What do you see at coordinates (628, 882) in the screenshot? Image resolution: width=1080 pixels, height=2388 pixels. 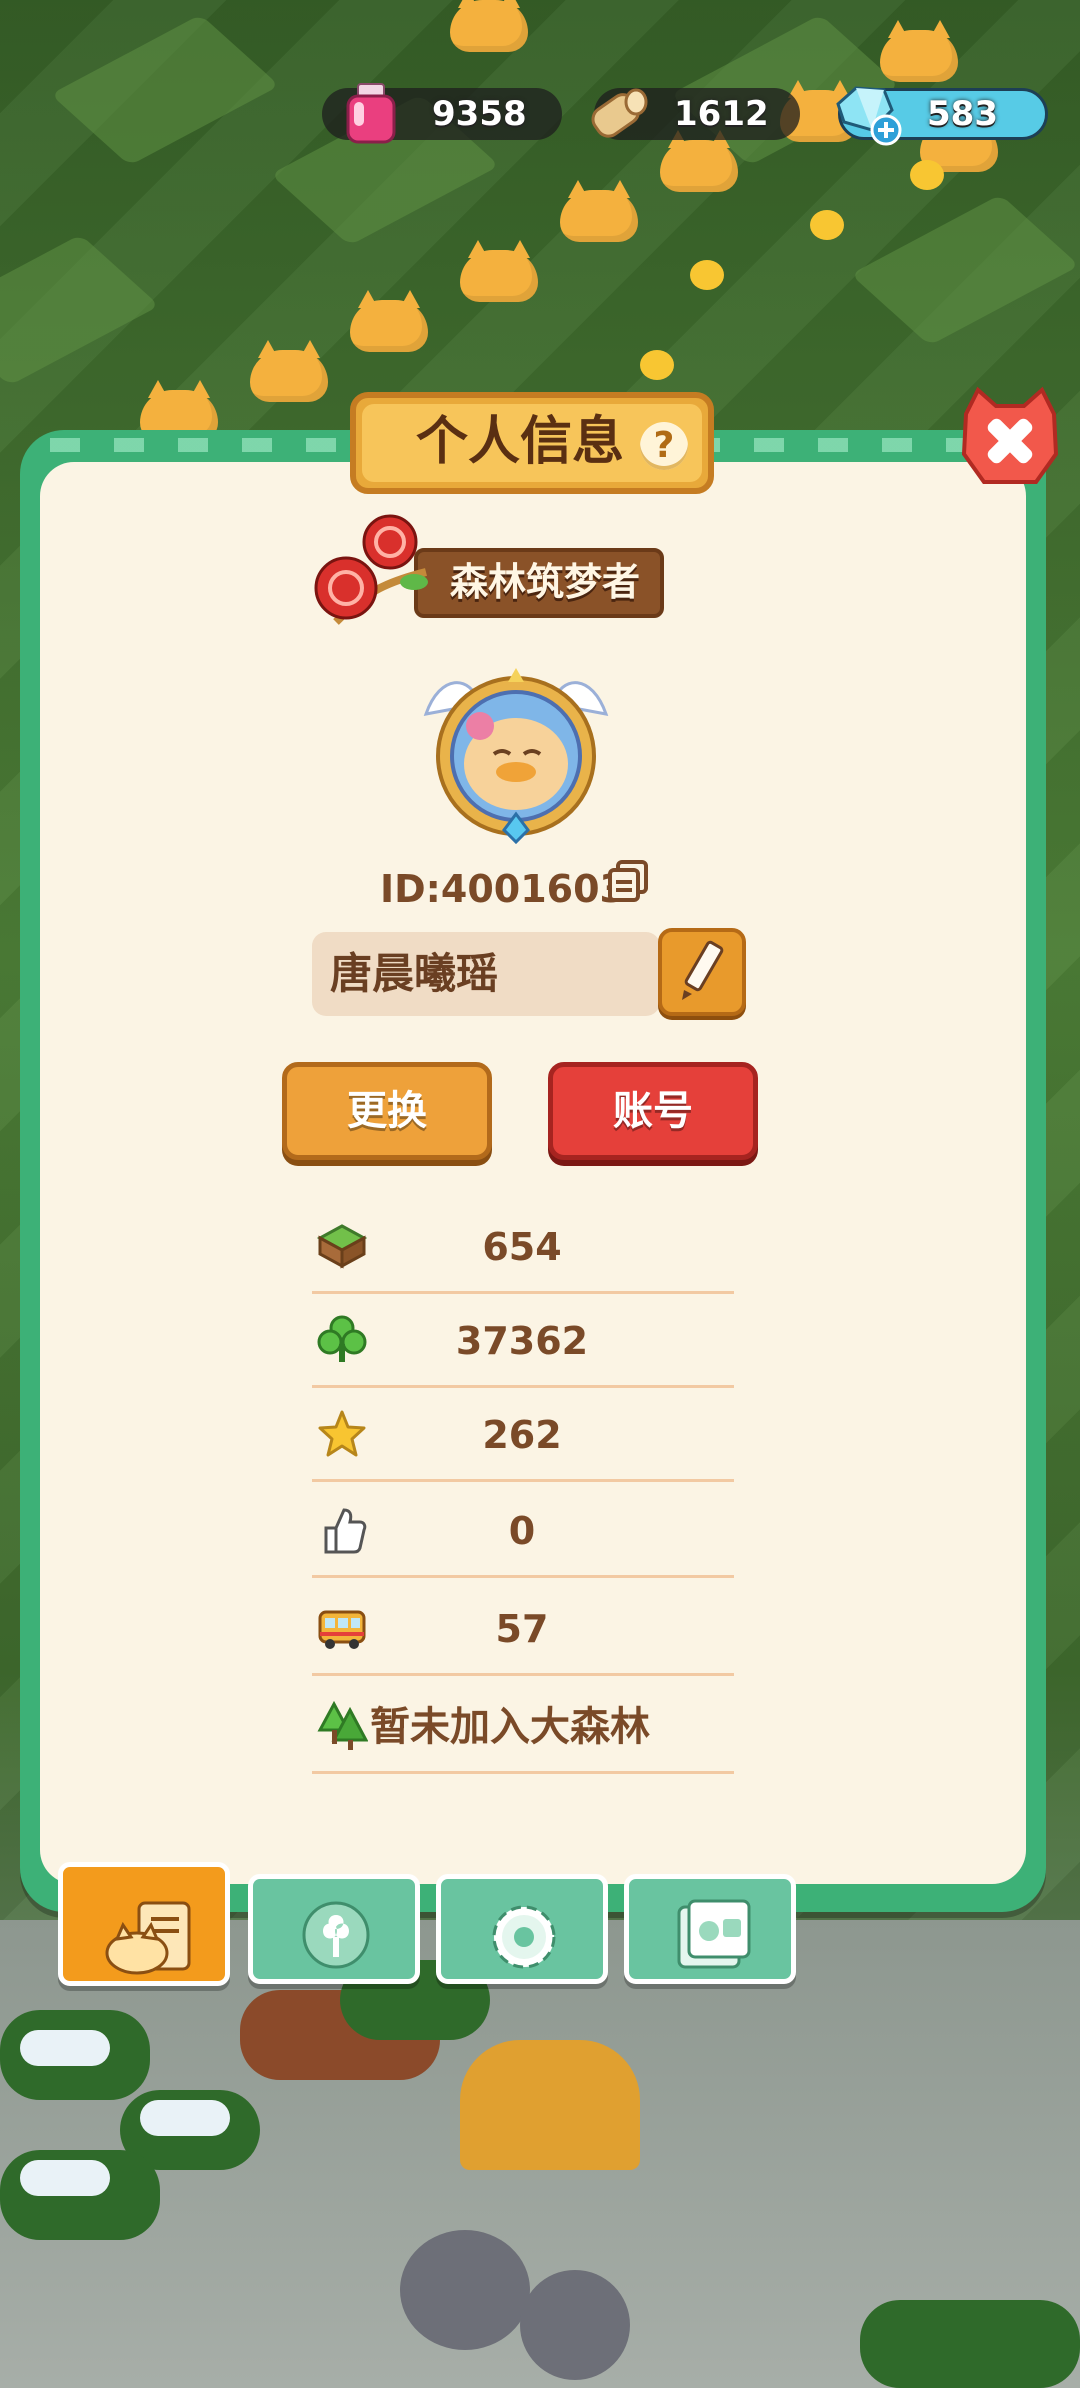 I see `copy-icon` at bounding box center [628, 882].